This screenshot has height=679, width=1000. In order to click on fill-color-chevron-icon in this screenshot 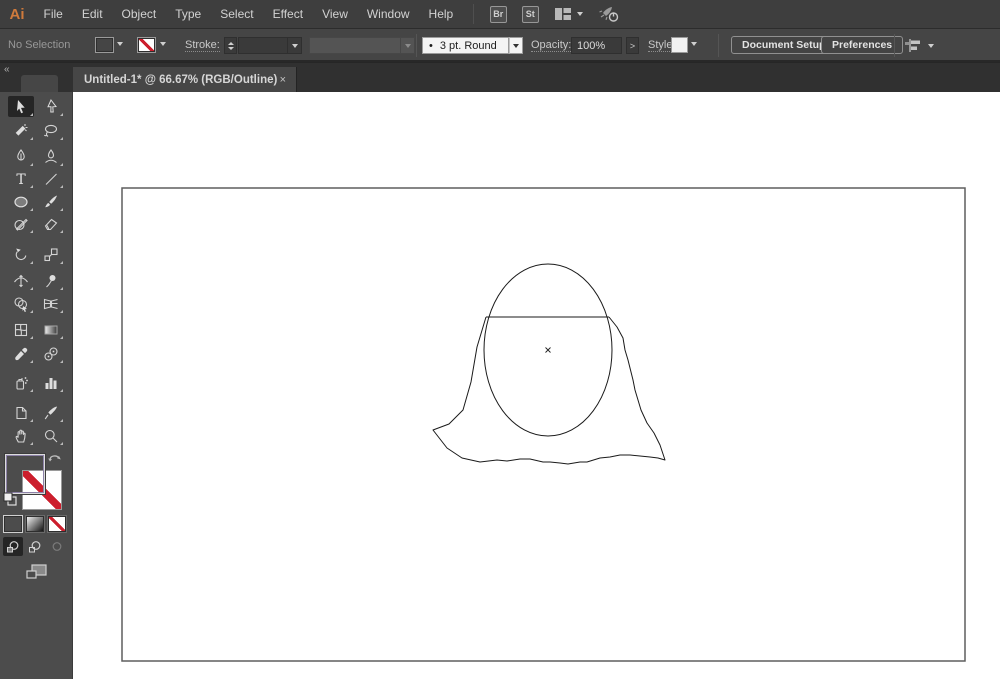, I will do `click(120, 44)`.